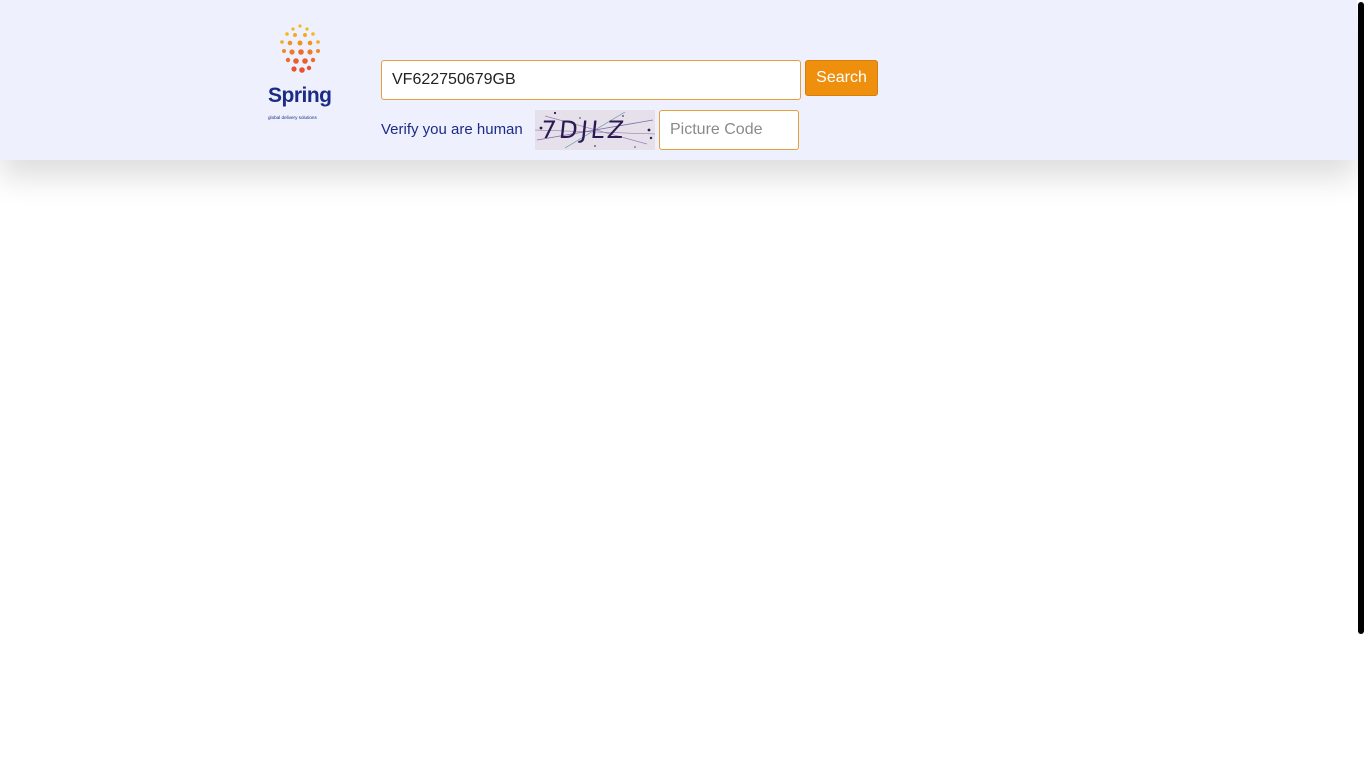  What do you see at coordinates (452, 129) in the screenshot?
I see `verify-human-label: Verify you are human` at bounding box center [452, 129].